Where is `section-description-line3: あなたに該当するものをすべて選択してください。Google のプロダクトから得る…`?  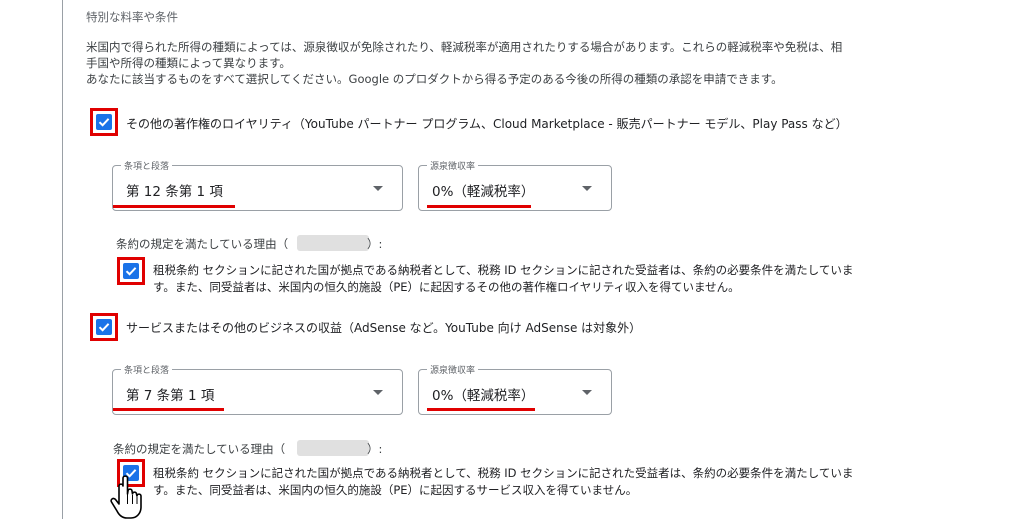
section-description-line3: あなたに該当するものをすべて選択してください。Google のプロダクトから得る… is located at coordinates (434, 79).